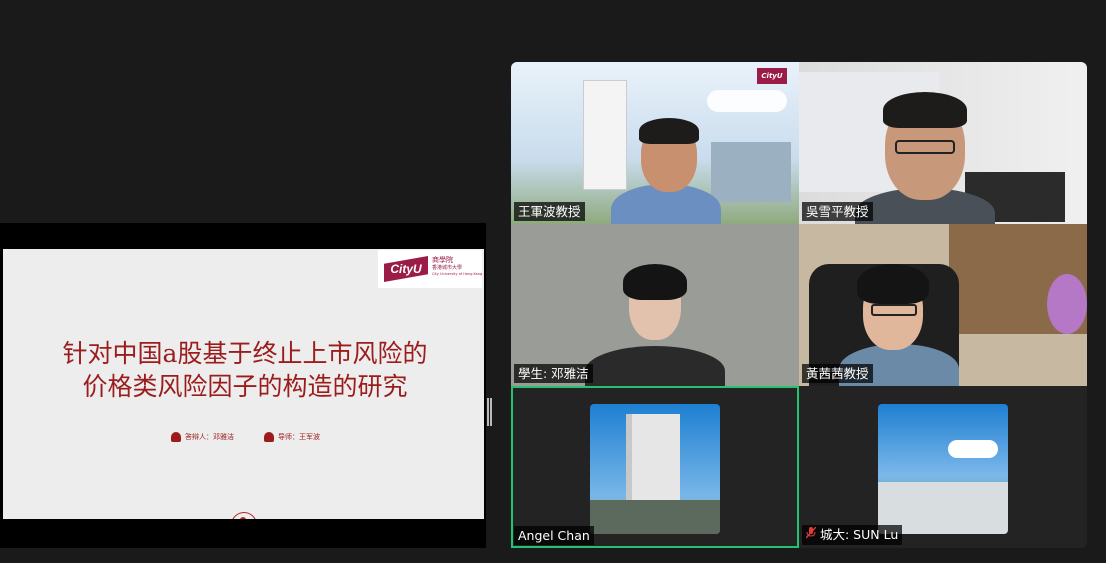 This screenshot has height=563, width=1106. I want to click on microphone-icon, so click(244, 515).